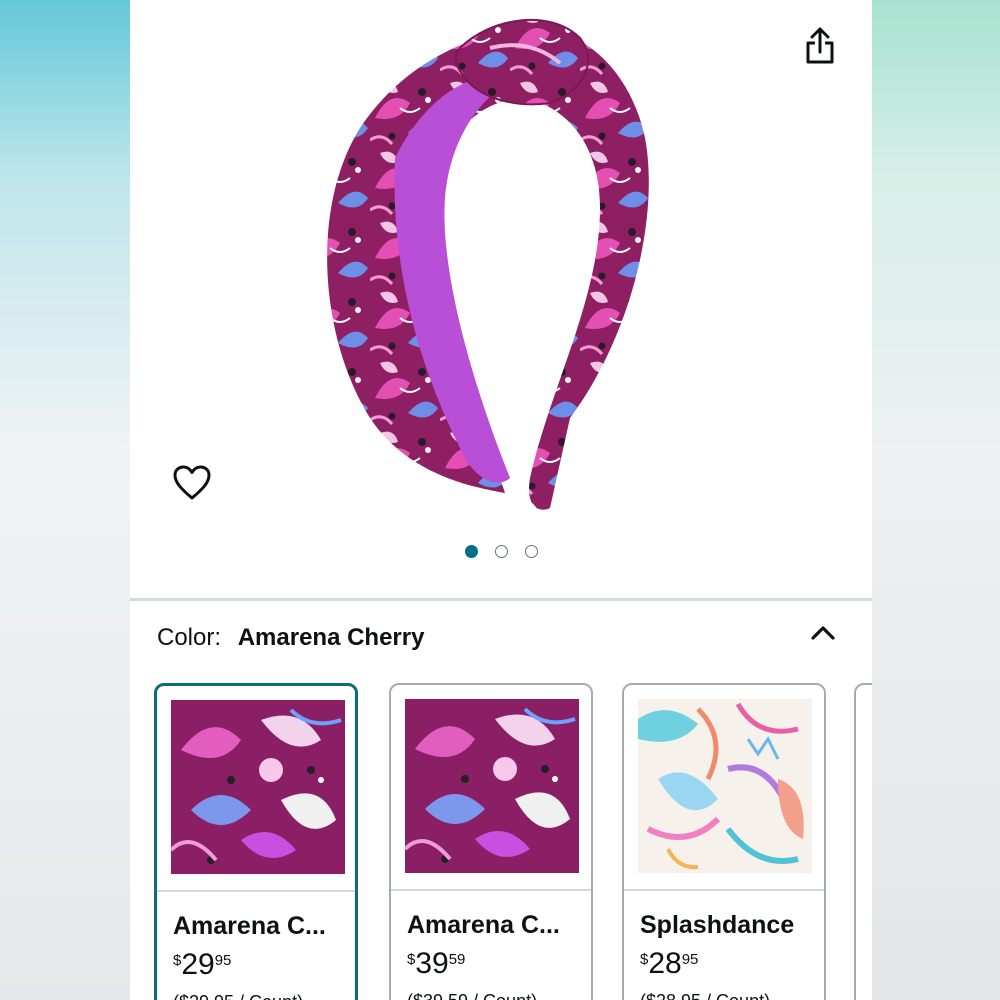 Image resolution: width=1000 pixels, height=1000 pixels. What do you see at coordinates (705, 995) in the screenshot?
I see `swatch-unit-price: ($28.95 / Count)` at bounding box center [705, 995].